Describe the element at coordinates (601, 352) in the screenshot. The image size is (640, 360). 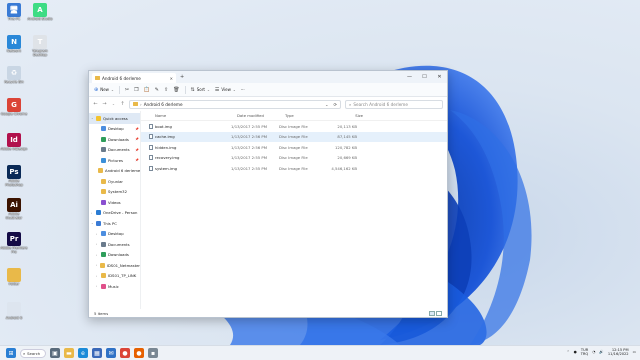
I see `volume-icon: 🔊` at that location.